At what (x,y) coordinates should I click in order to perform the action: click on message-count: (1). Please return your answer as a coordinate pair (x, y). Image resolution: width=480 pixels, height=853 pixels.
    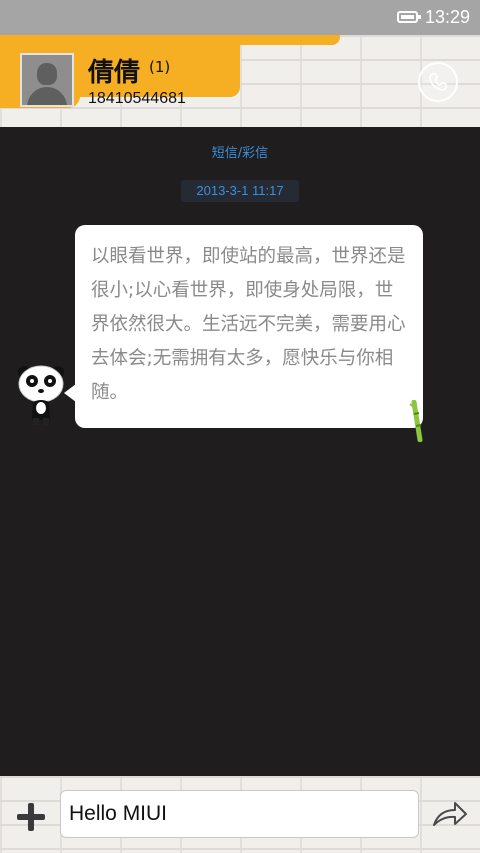
    Looking at the image, I should click on (160, 67).